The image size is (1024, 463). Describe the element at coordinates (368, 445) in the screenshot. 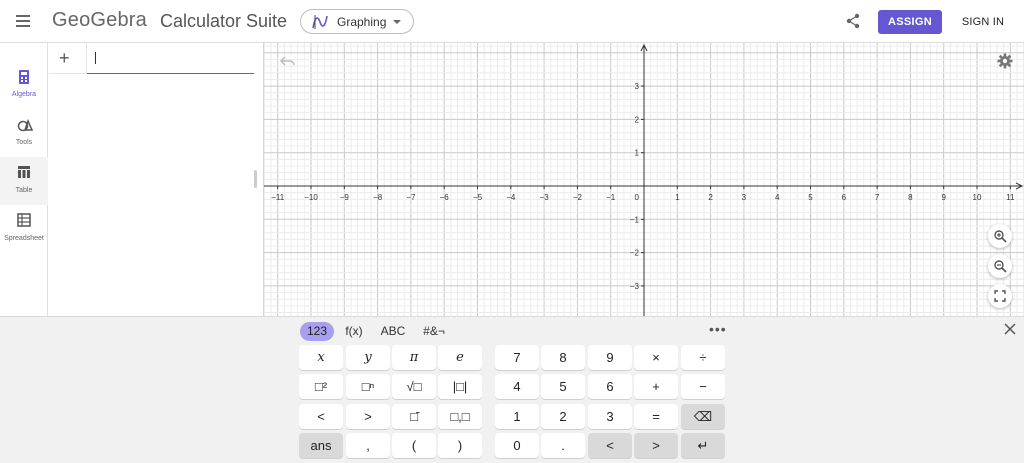

I see `key-comma: ,` at that location.